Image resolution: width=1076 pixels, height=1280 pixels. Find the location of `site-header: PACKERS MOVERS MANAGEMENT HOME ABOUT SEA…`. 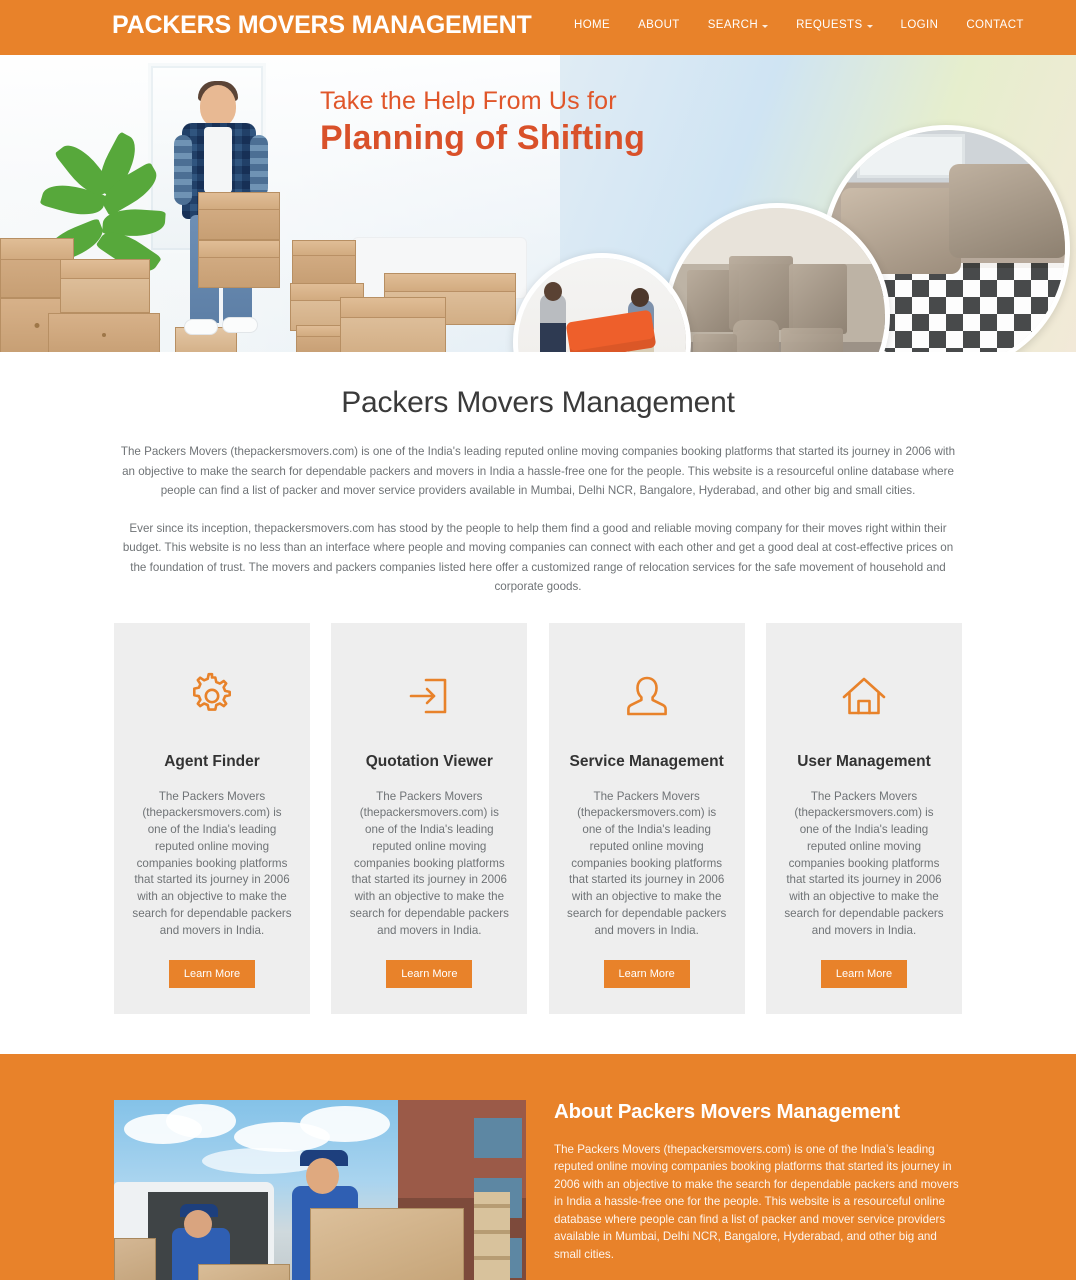

site-header: PACKERS MOVERS MANAGEMENT HOME ABOUT SEA… is located at coordinates (538, 27).